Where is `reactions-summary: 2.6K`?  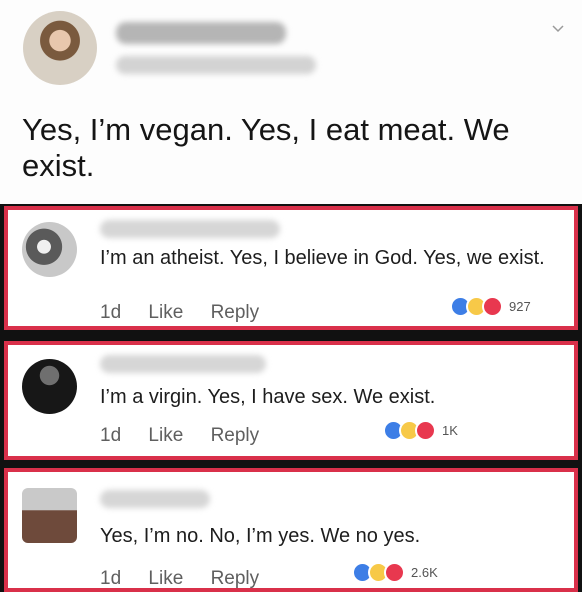 reactions-summary: 2.6K is located at coordinates (395, 572).